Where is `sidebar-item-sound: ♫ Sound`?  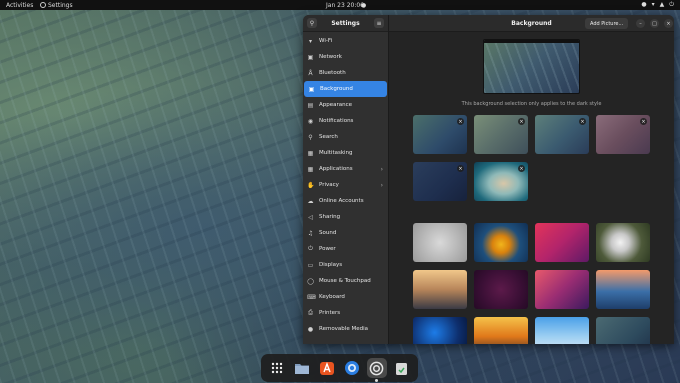 sidebar-item-sound: ♫ Sound is located at coordinates (345, 233).